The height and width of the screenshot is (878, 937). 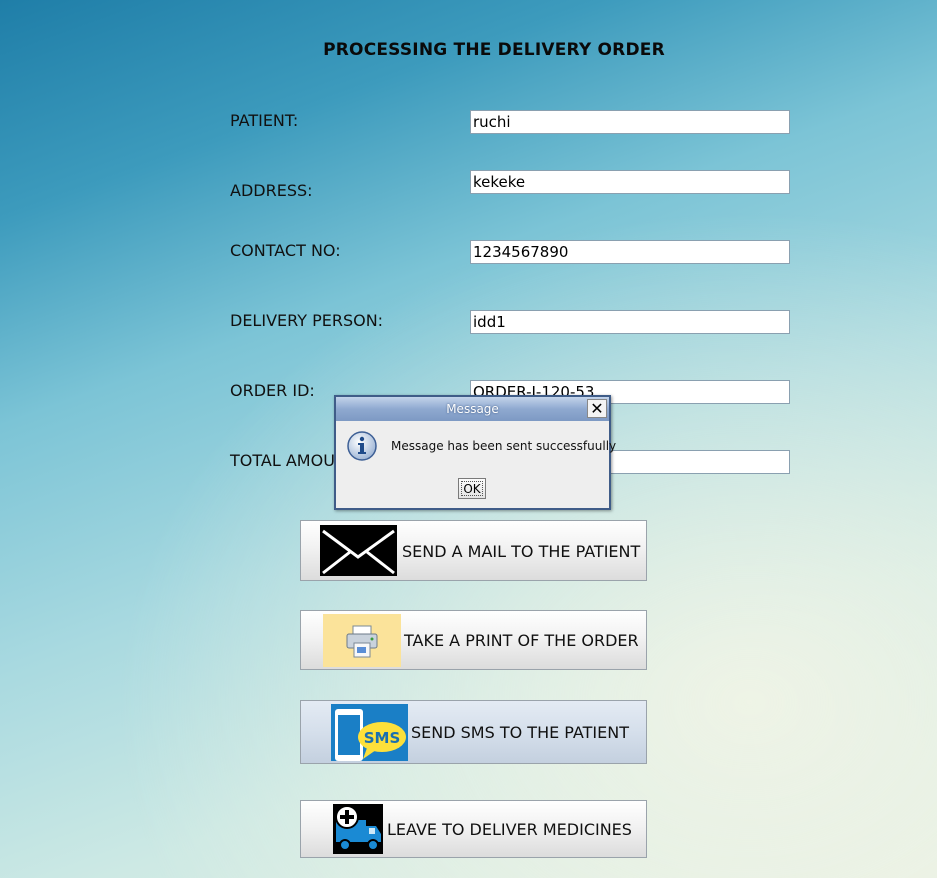 I want to click on close-button: ✕, so click(x=597, y=408).